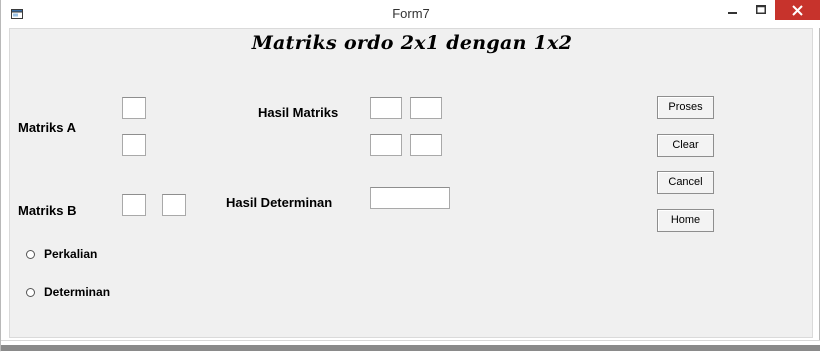 Image resolution: width=820 pixels, height=352 pixels. I want to click on maximize-icon, so click(761, 9).